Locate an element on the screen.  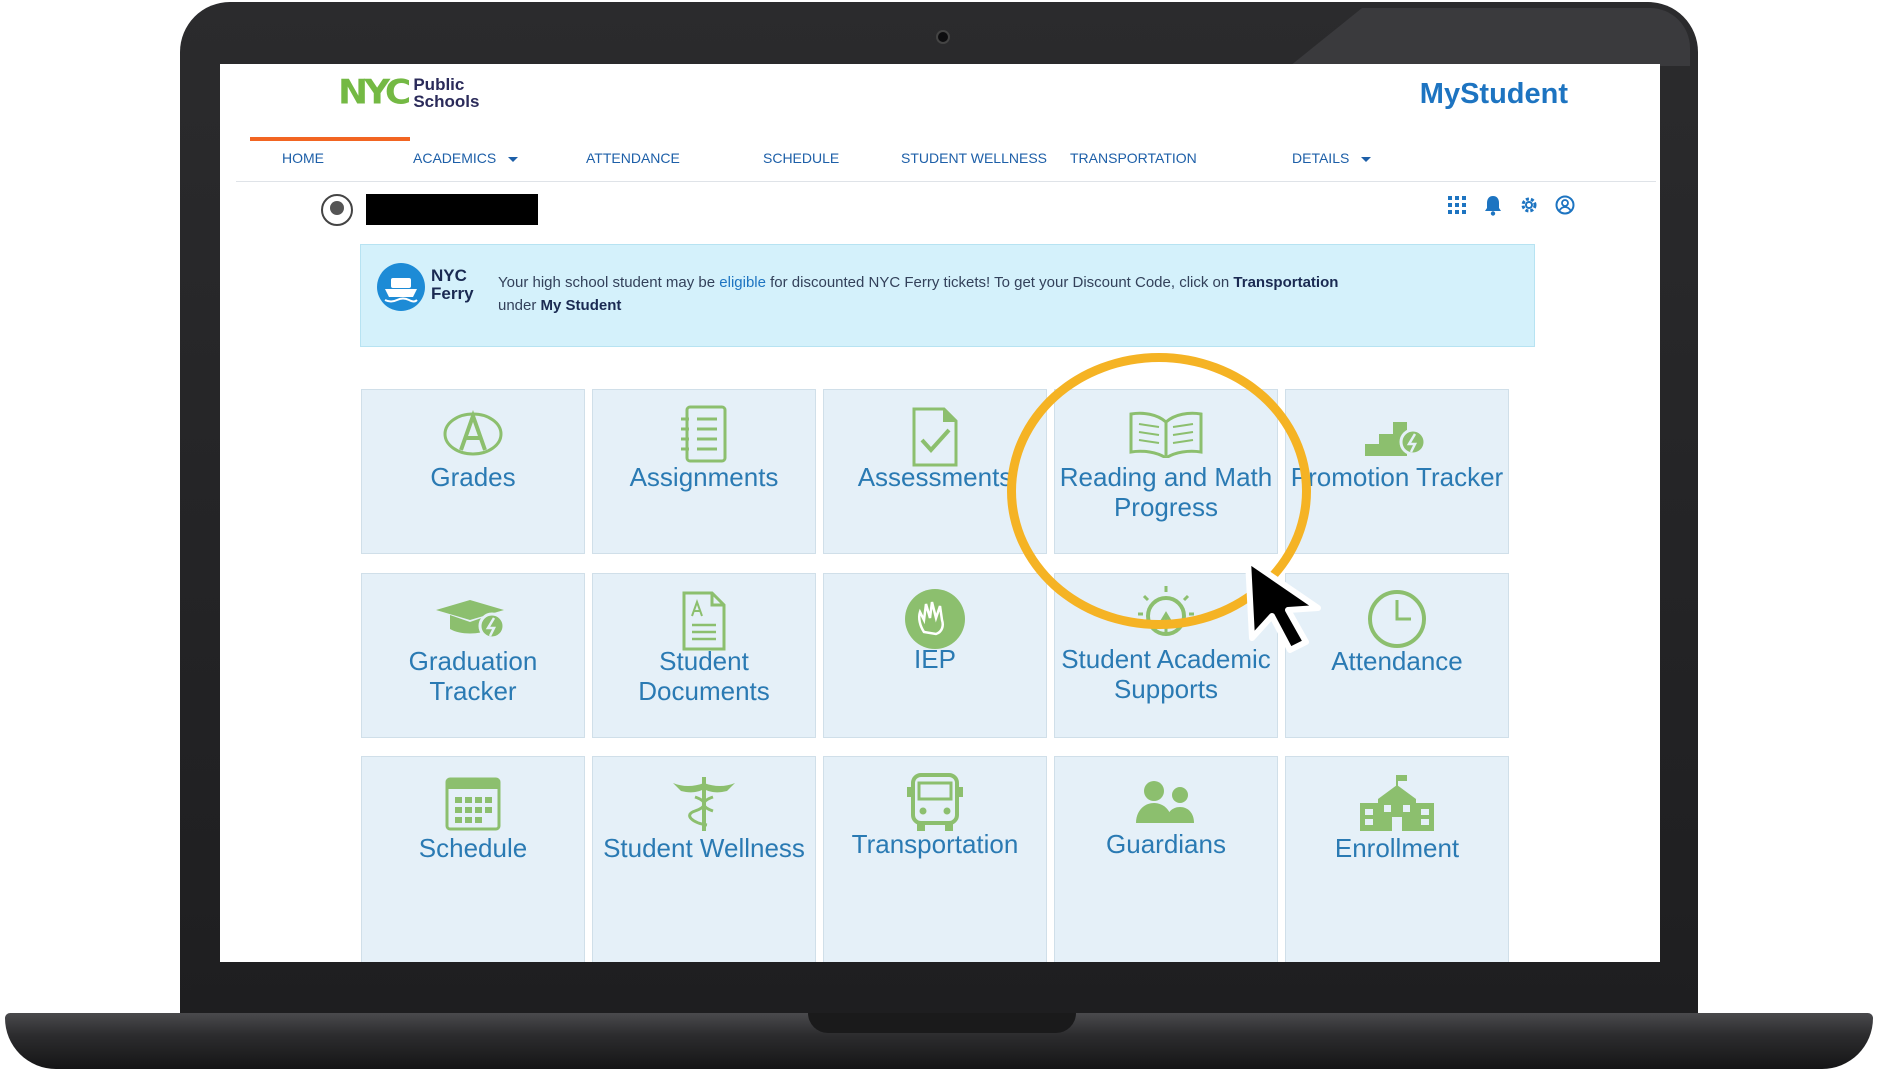
graduation-cap-icon is located at coordinates (473, 619).